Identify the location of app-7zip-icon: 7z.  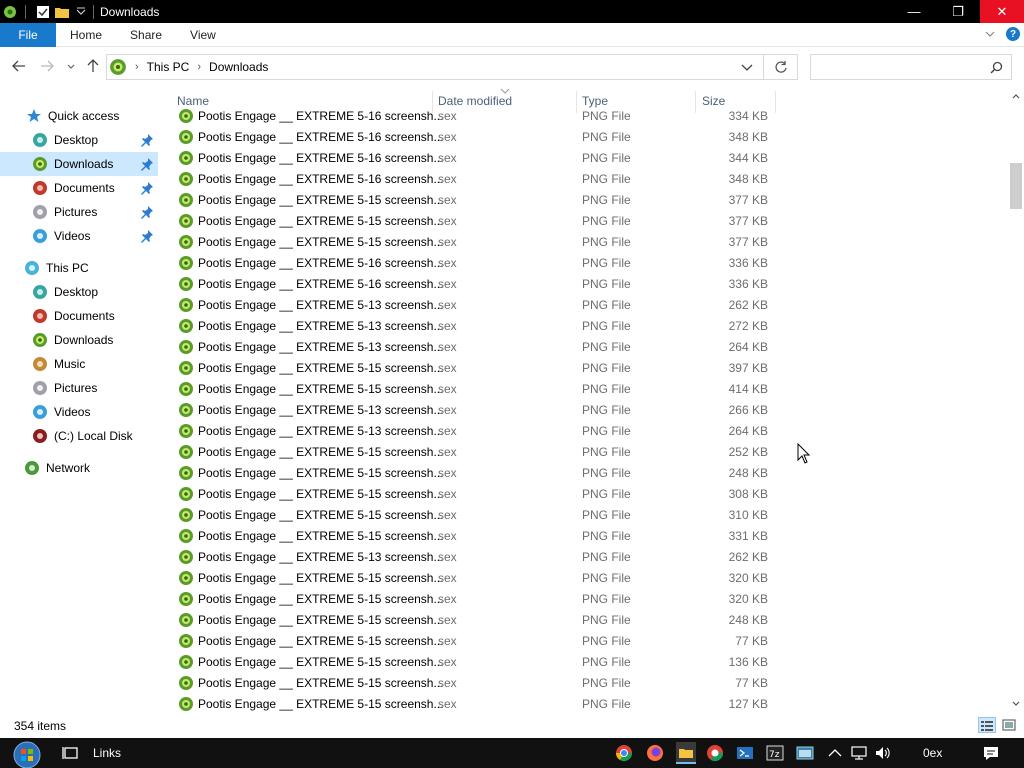
(775, 753).